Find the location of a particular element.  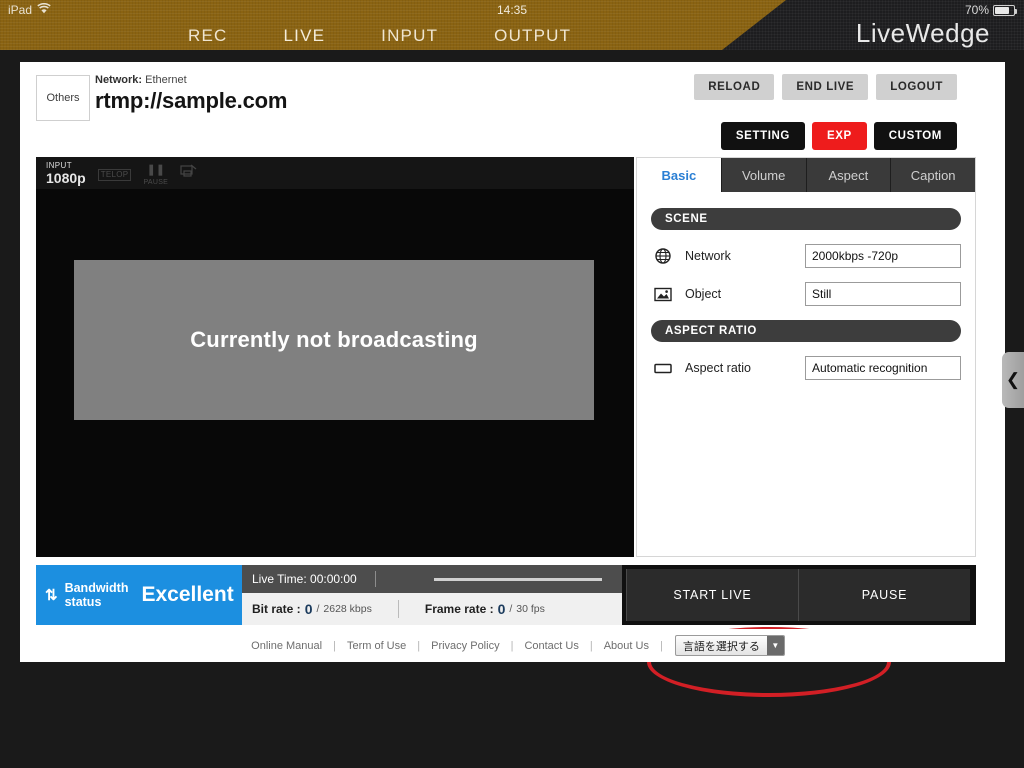

preview-toolbar: INPUT 1080p TELOP ❚❚ PAUSE is located at coordinates (335, 173).